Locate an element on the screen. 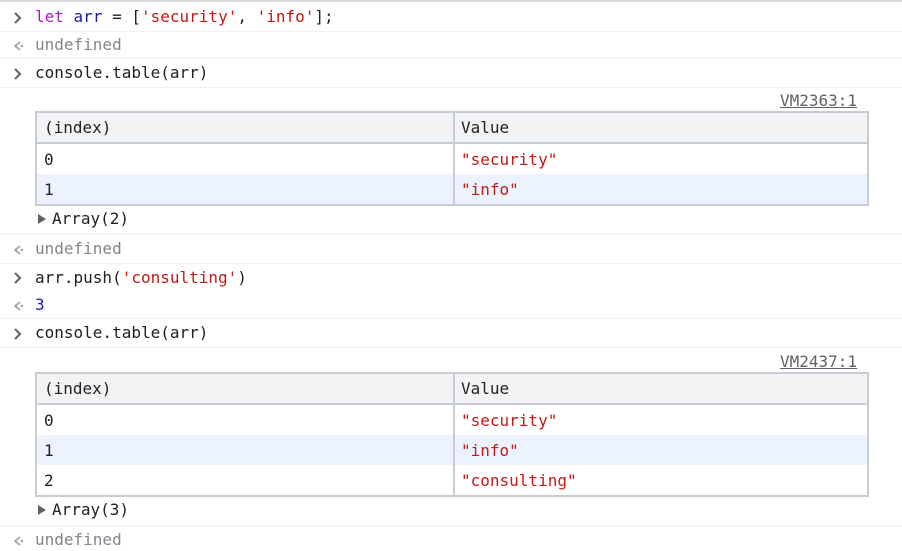 This screenshot has width=902, height=551. code-call: arr.push( is located at coordinates (78, 277).